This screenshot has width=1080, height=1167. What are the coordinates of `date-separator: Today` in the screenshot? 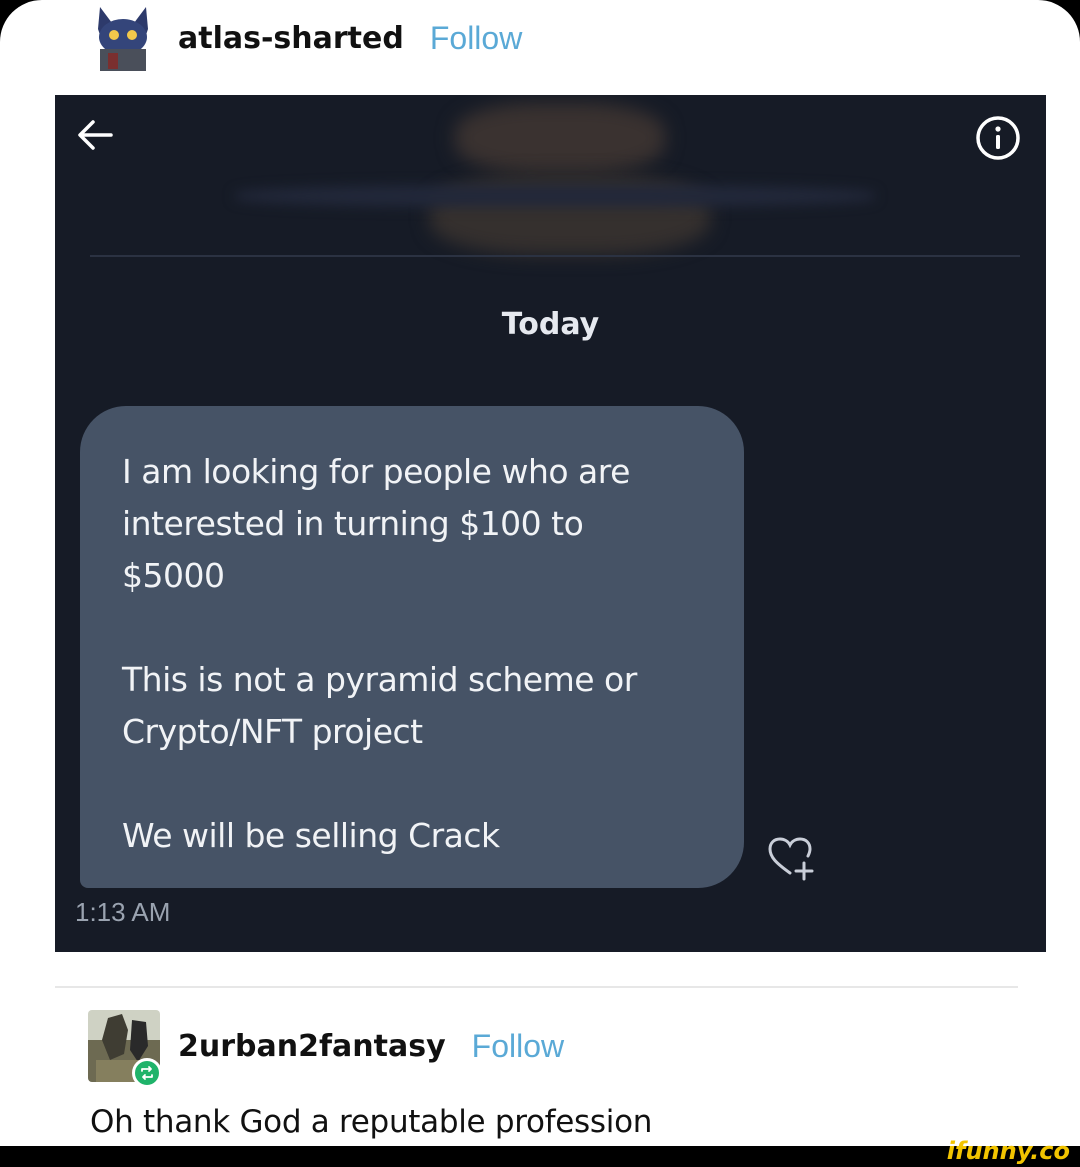 It's located at (550, 324).